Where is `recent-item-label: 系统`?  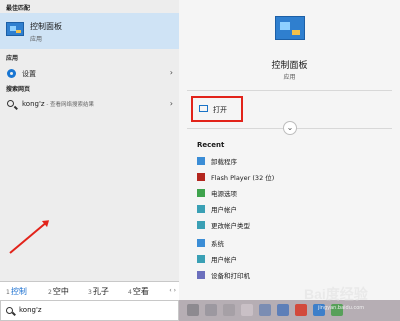 recent-item-label: 系统 is located at coordinates (217, 244).